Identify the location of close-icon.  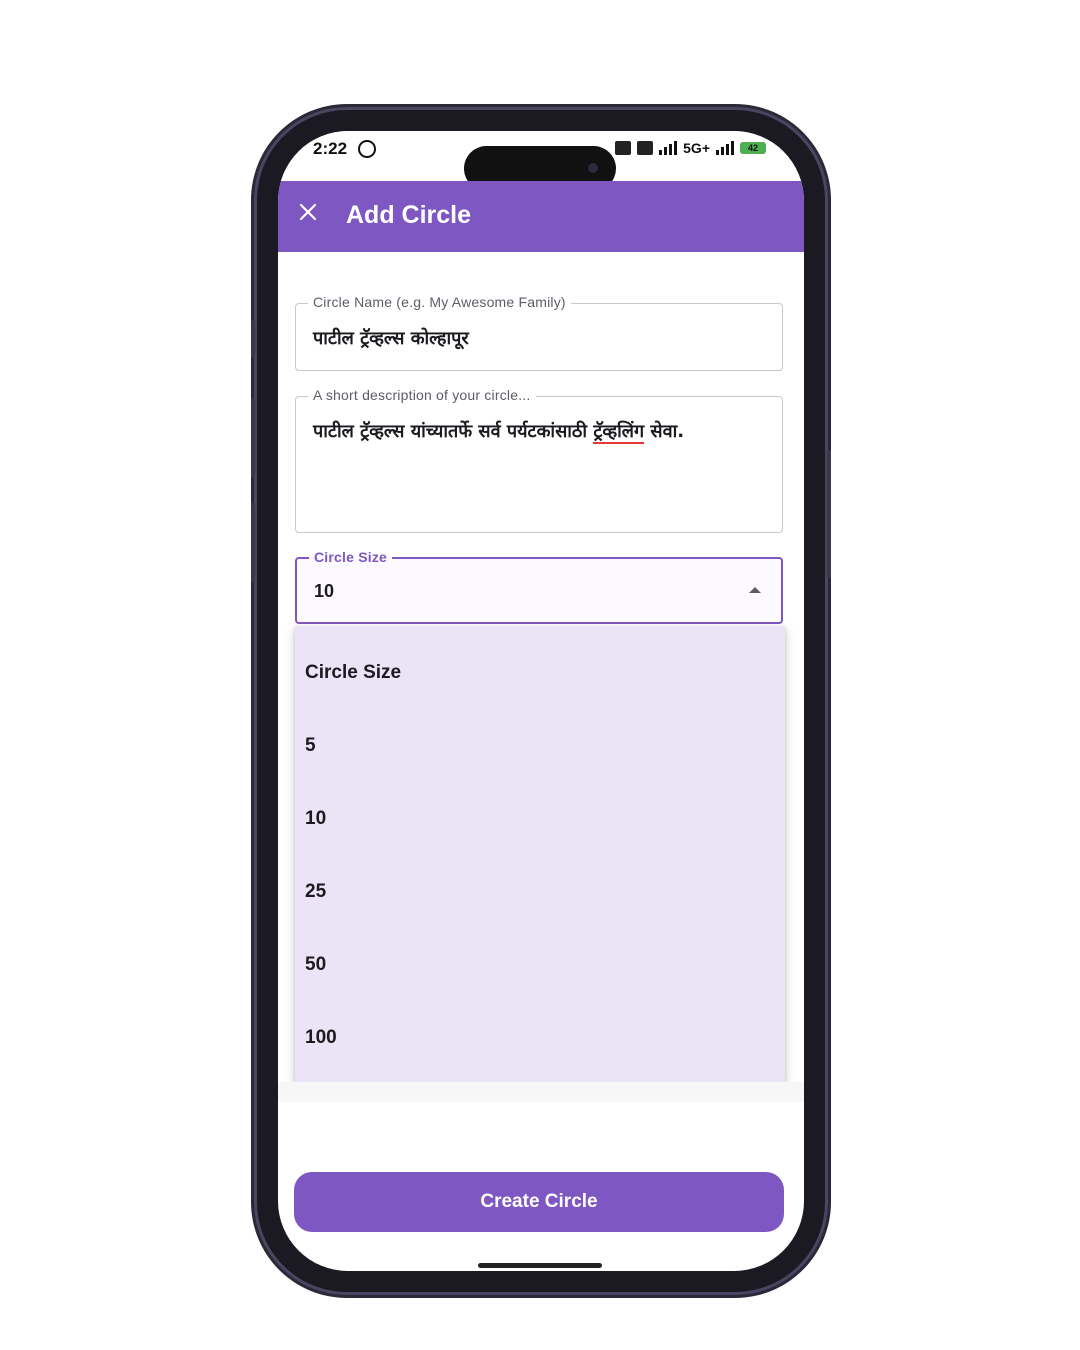
(308, 212).